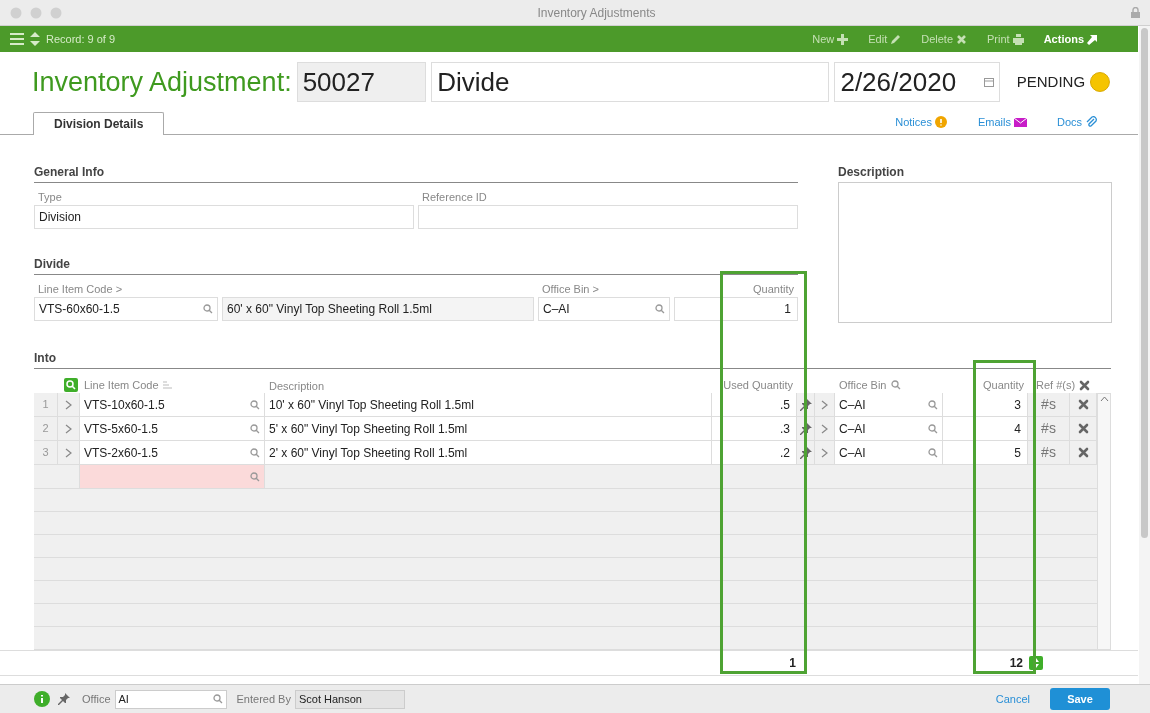 The height and width of the screenshot is (713, 1150). I want to click on type-field: Division, so click(224, 217).